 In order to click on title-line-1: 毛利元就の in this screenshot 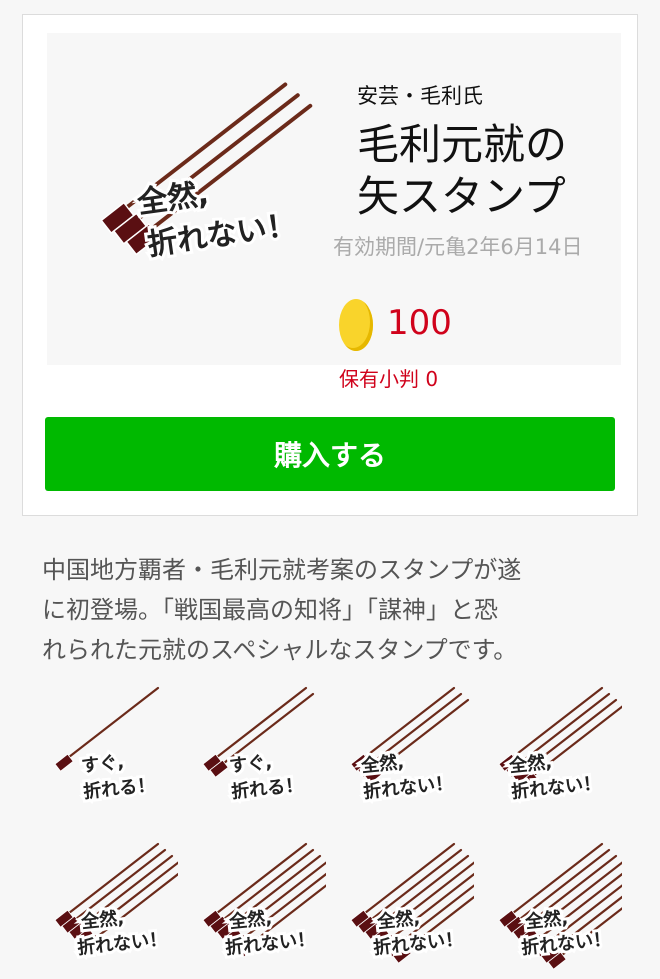, I will do `click(462, 144)`.